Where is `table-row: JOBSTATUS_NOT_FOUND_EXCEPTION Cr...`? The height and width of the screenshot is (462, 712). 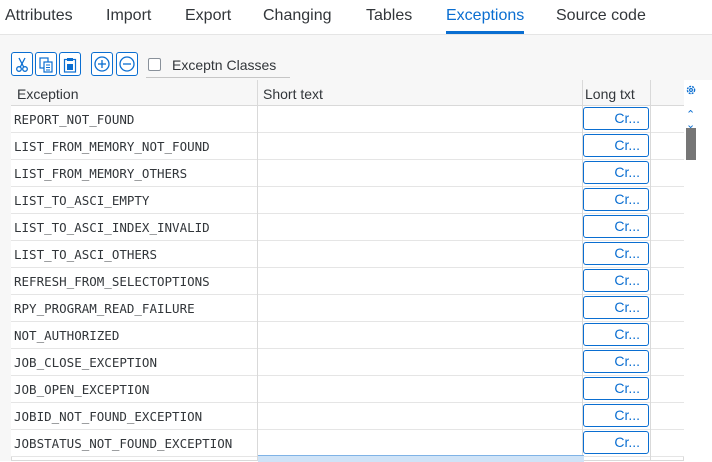 table-row: JOBSTATUS_NOT_FOUND_EXCEPTION Cr... is located at coordinates (347, 443).